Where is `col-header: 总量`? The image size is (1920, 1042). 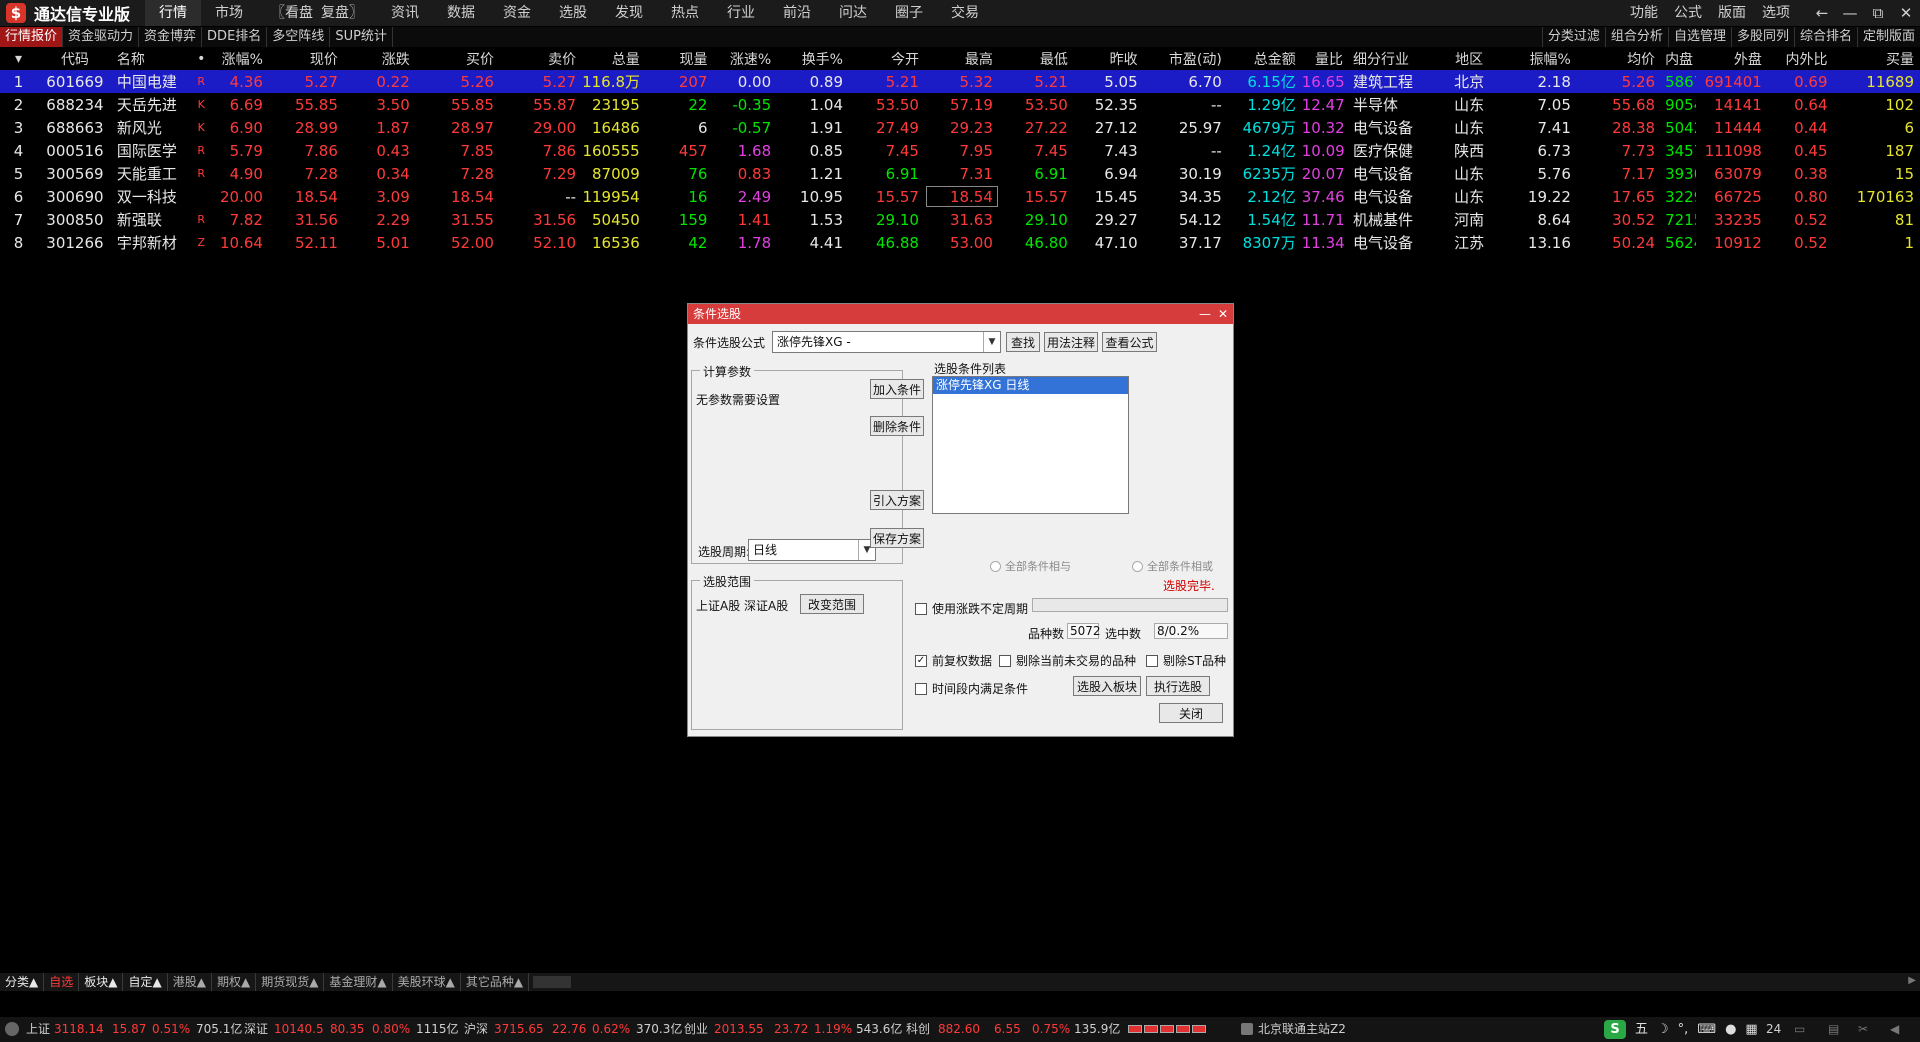
col-header: 总量 is located at coordinates (614, 58).